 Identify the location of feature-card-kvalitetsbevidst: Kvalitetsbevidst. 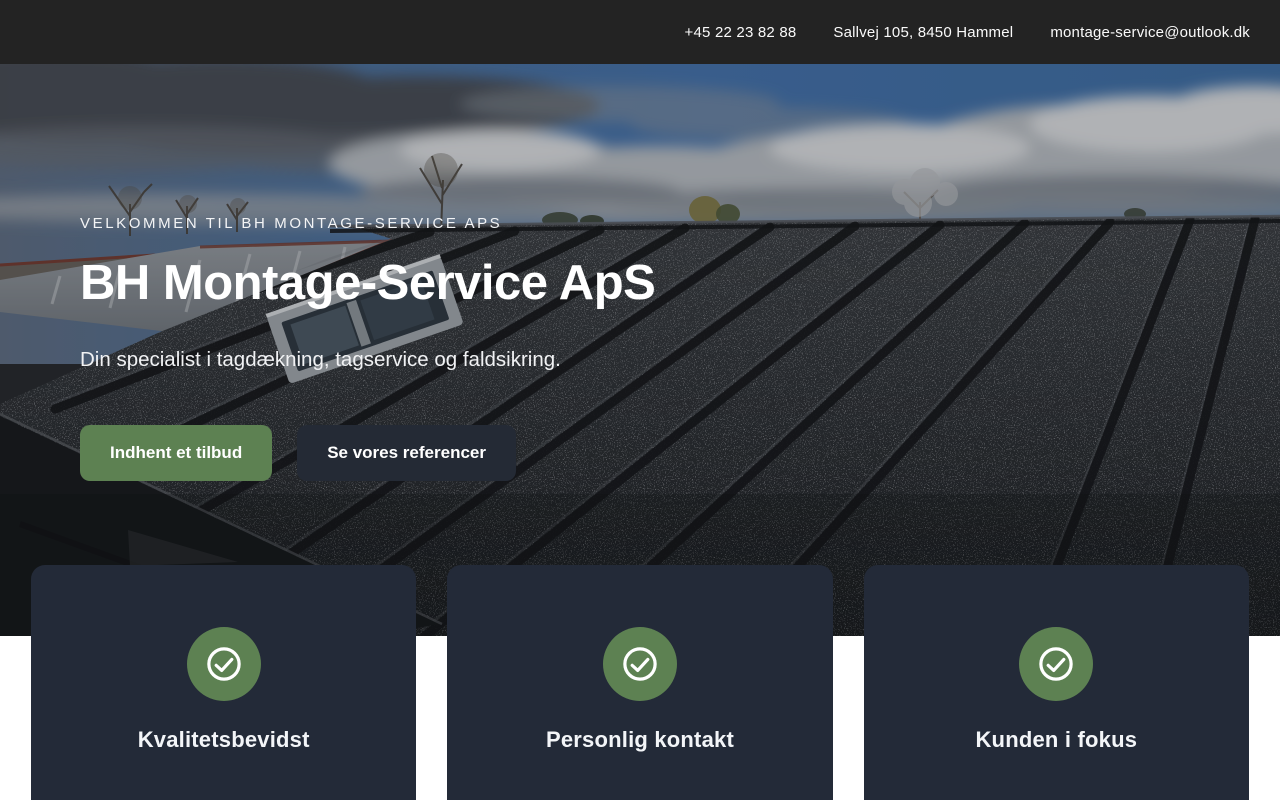
(224, 682).